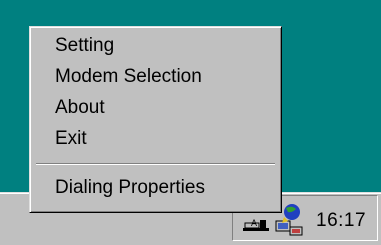 The width and height of the screenshot is (381, 245). I want to click on menu-item-exit: Exit, so click(155, 138).